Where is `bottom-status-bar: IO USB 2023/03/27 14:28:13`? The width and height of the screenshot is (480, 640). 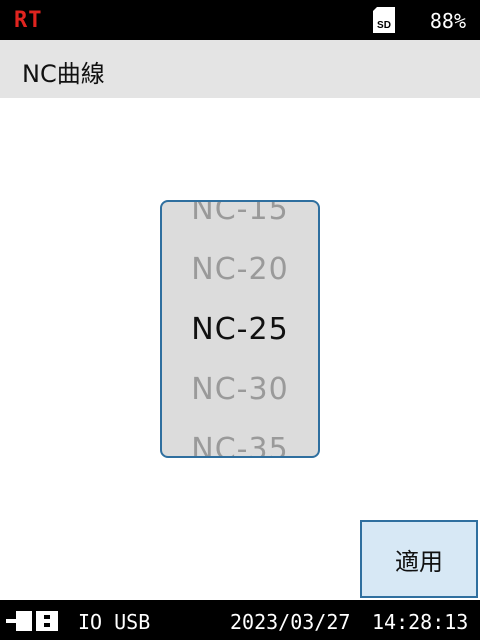
bottom-status-bar: IO USB 2023/03/27 14:28:13 is located at coordinates (240, 620).